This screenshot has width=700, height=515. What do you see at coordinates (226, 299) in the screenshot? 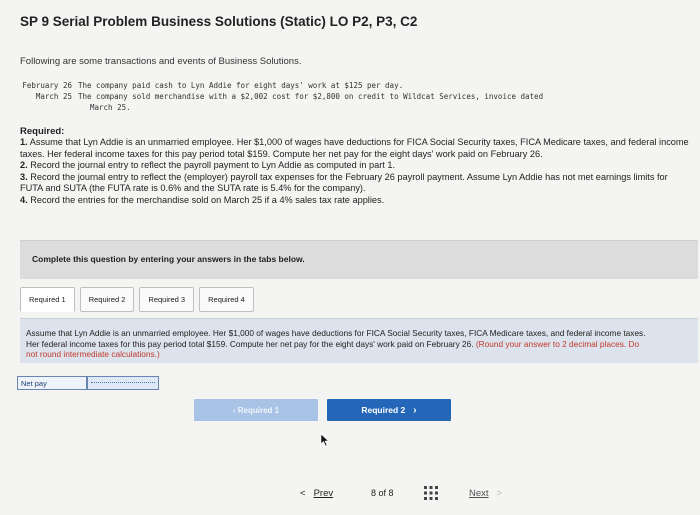
I see `tab-required-4: Required 4` at bounding box center [226, 299].